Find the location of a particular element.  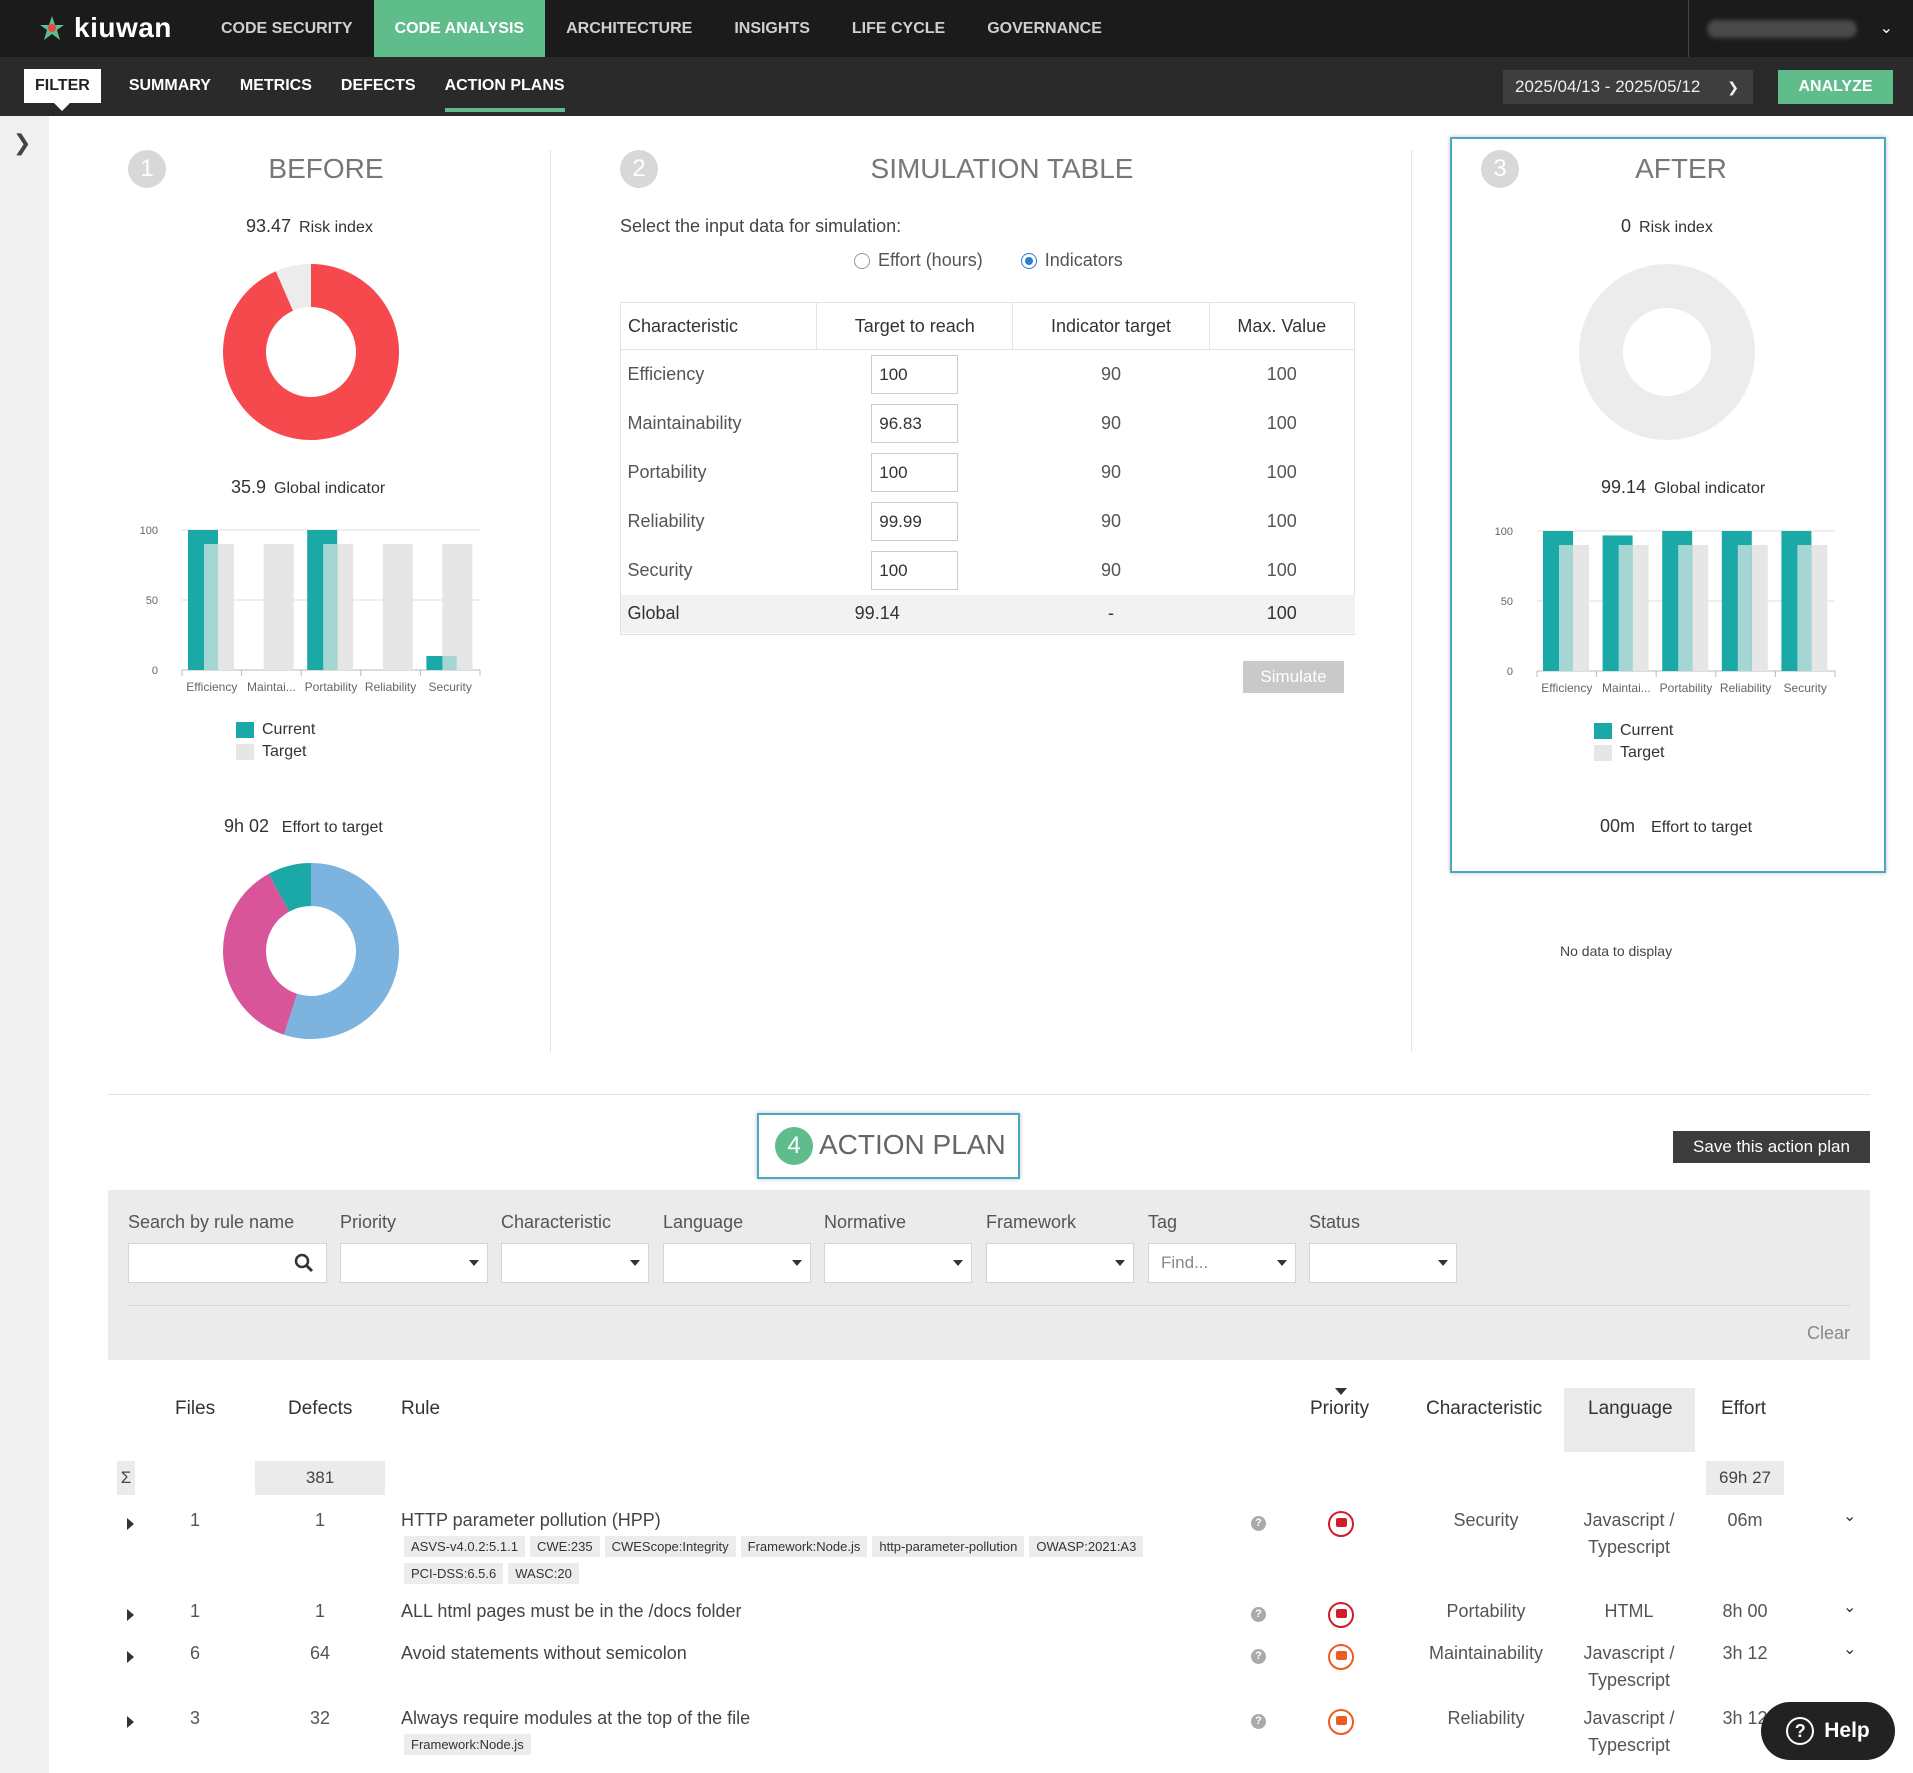

priority-select is located at coordinates (414, 1263).